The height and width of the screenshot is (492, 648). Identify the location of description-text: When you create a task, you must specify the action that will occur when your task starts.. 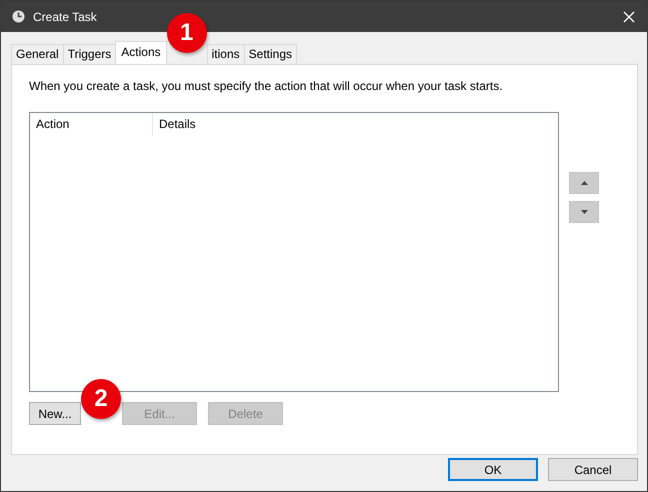
(266, 87).